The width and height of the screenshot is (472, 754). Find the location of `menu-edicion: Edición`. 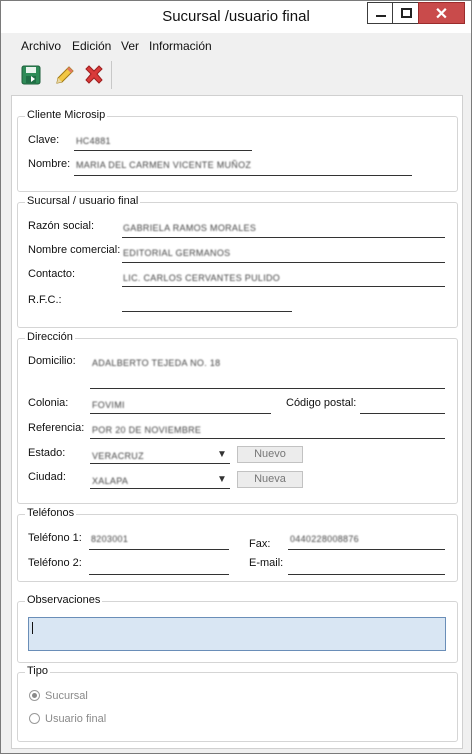

menu-edicion: Edición is located at coordinates (91, 46).